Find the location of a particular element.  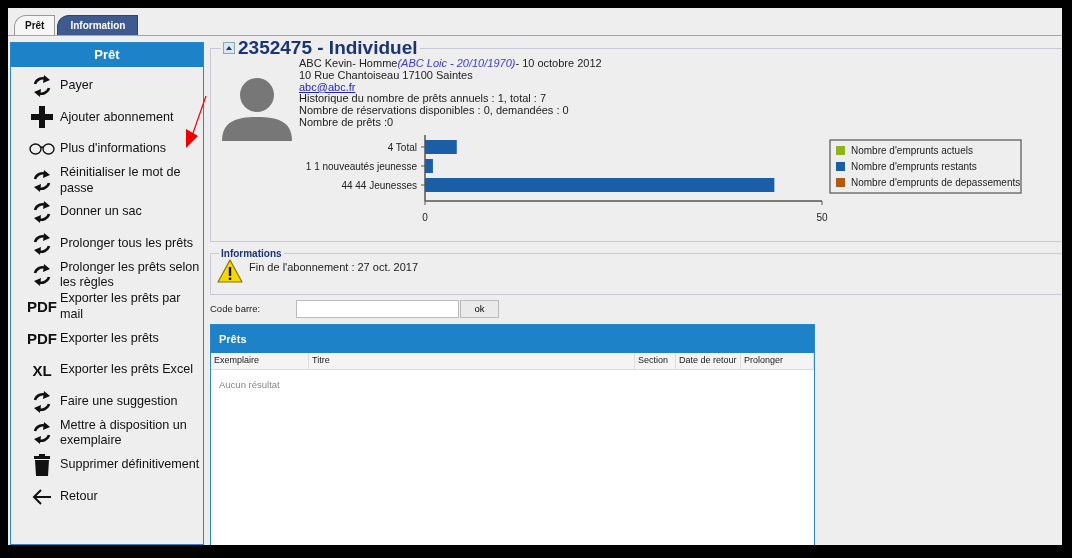

collapse-button is located at coordinates (229, 48).